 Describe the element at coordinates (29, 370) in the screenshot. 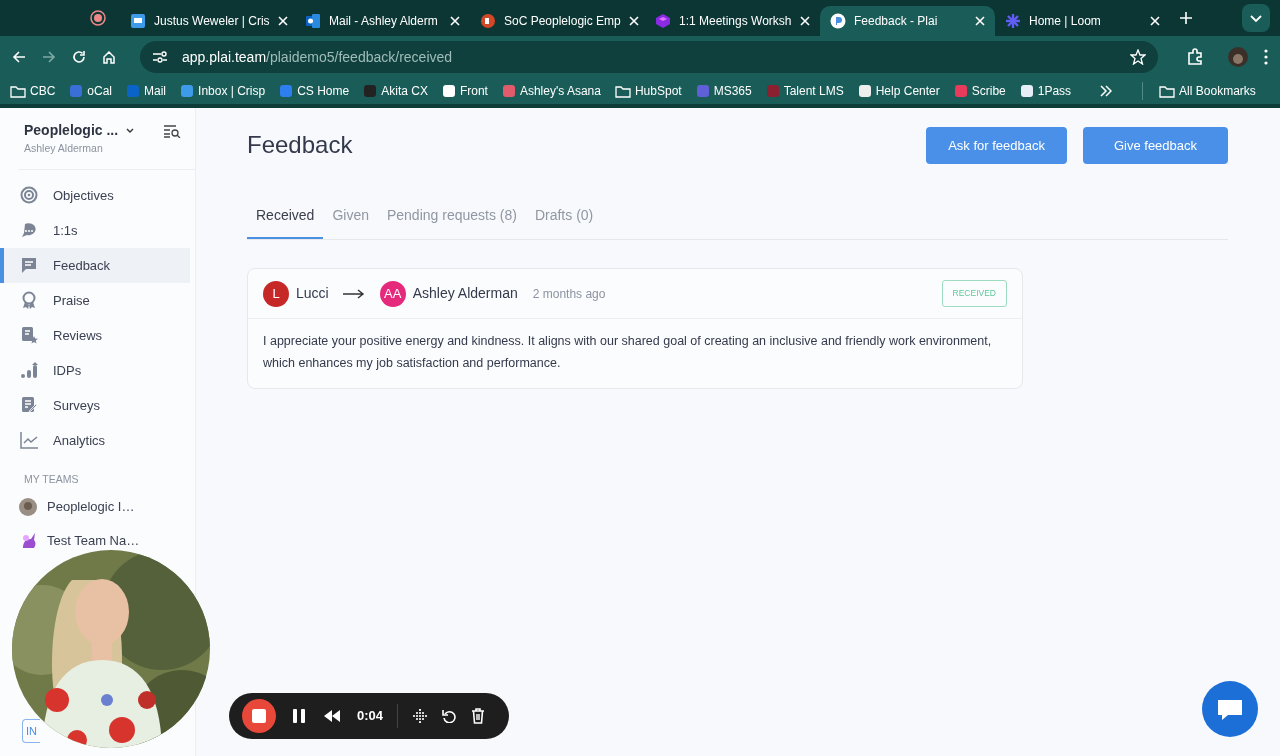

I see `bars-icon` at that location.